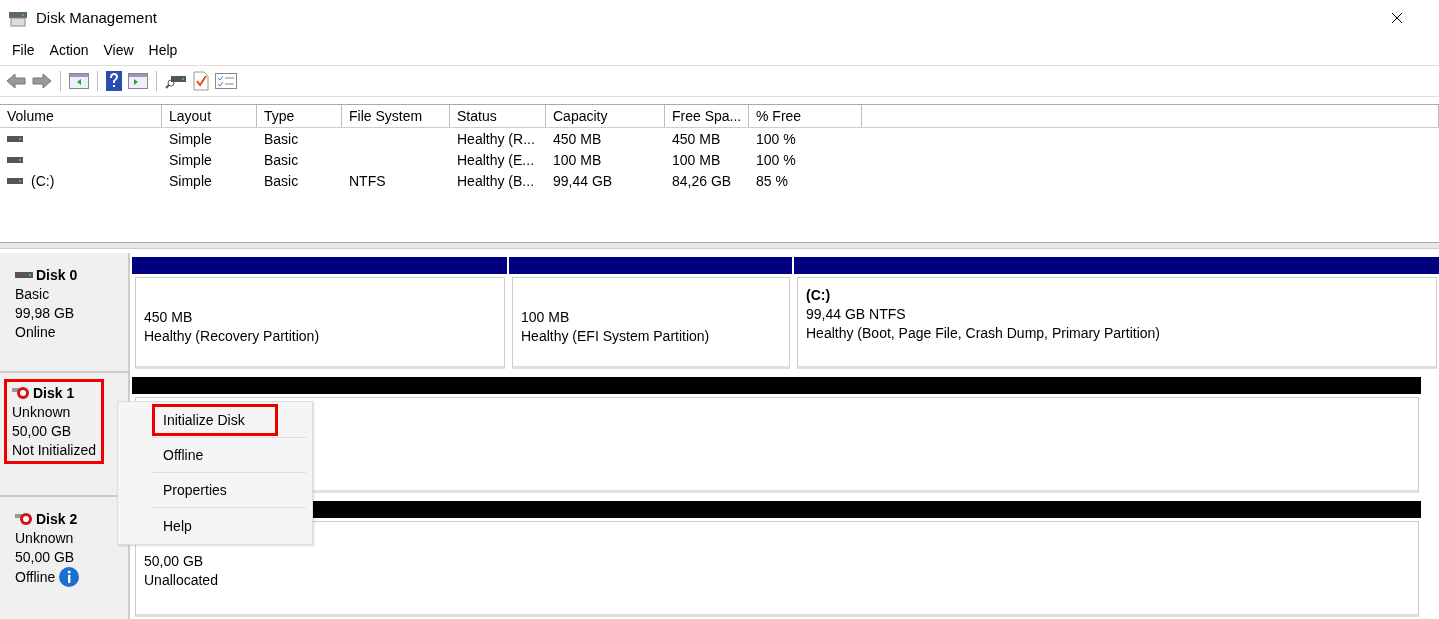 The width and height of the screenshot is (1439, 619). Describe the element at coordinates (35, 577) in the screenshot. I see `disk-status: Offline` at that location.